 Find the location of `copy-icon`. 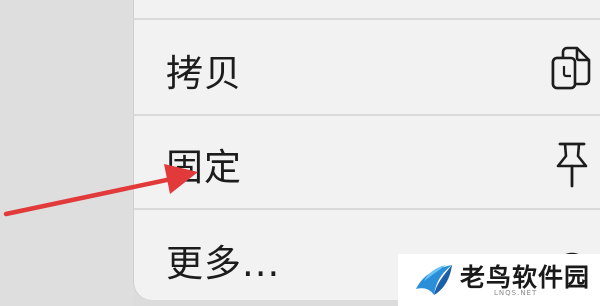

copy-icon is located at coordinates (571, 68).